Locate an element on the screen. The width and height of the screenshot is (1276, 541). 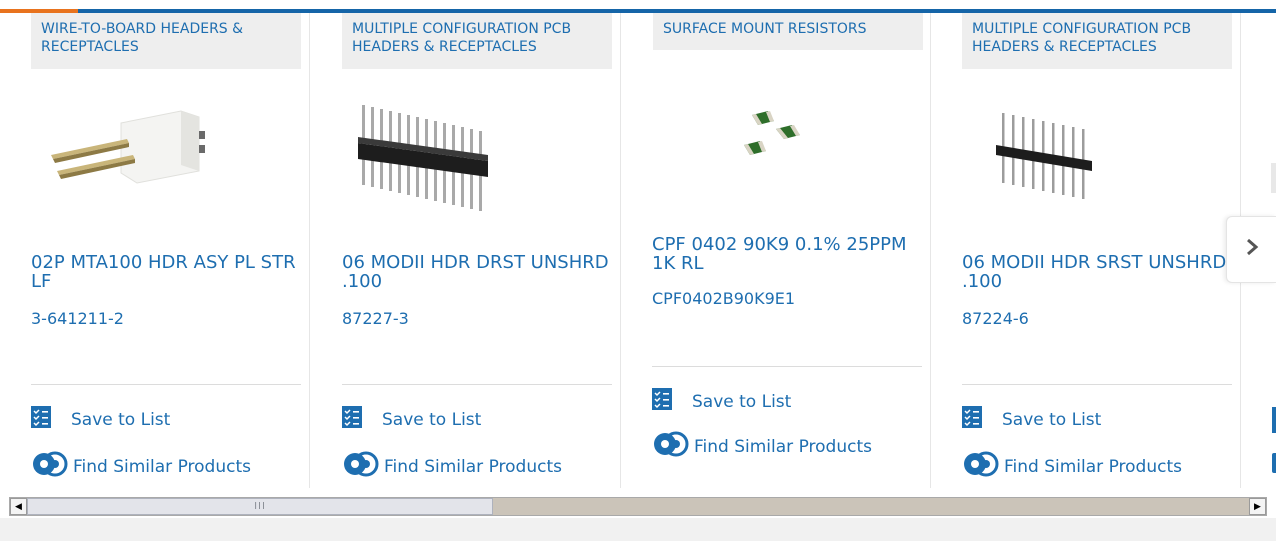
scrollbar-thumb: III is located at coordinates (260, 506).